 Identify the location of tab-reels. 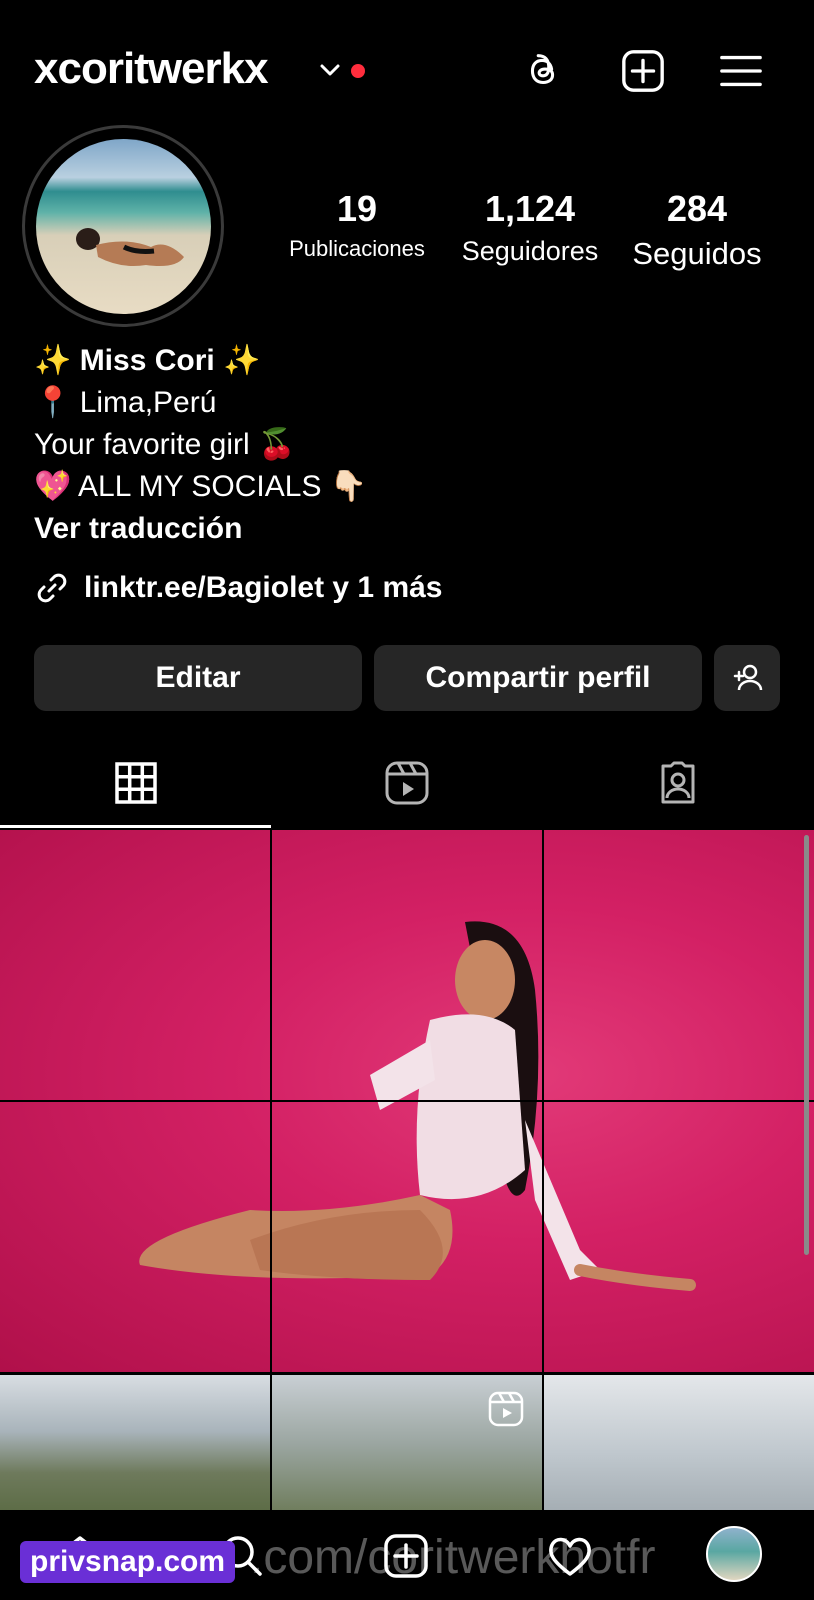
(406, 783).